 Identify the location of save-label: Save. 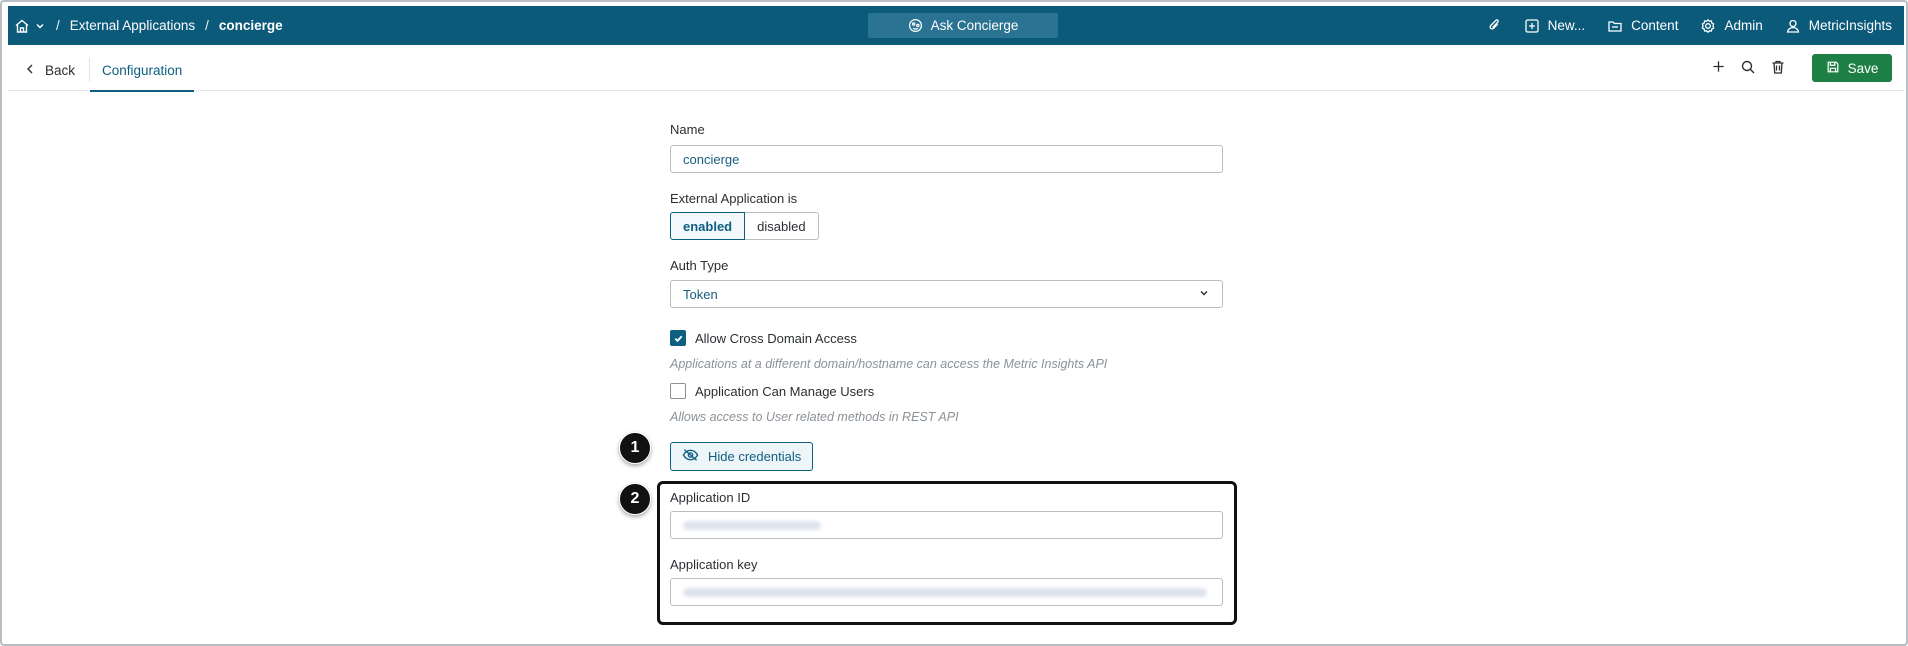
(1863, 68).